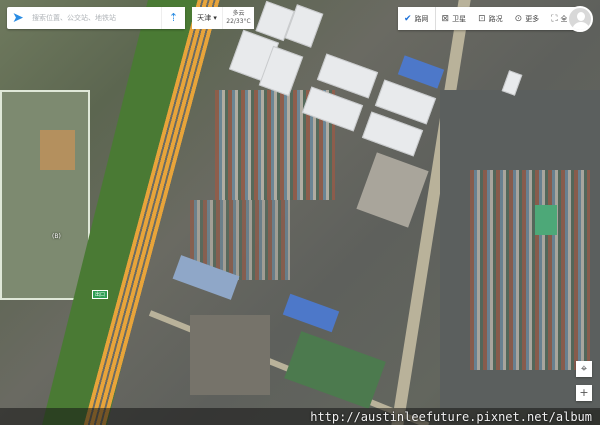  I want to click on directions-button: ⇡, so click(173, 18).